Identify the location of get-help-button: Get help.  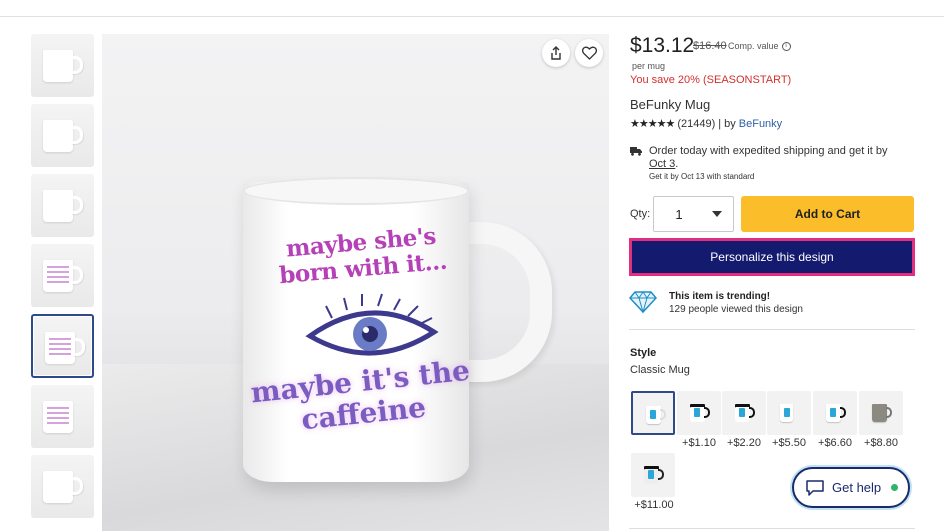
(851, 487).